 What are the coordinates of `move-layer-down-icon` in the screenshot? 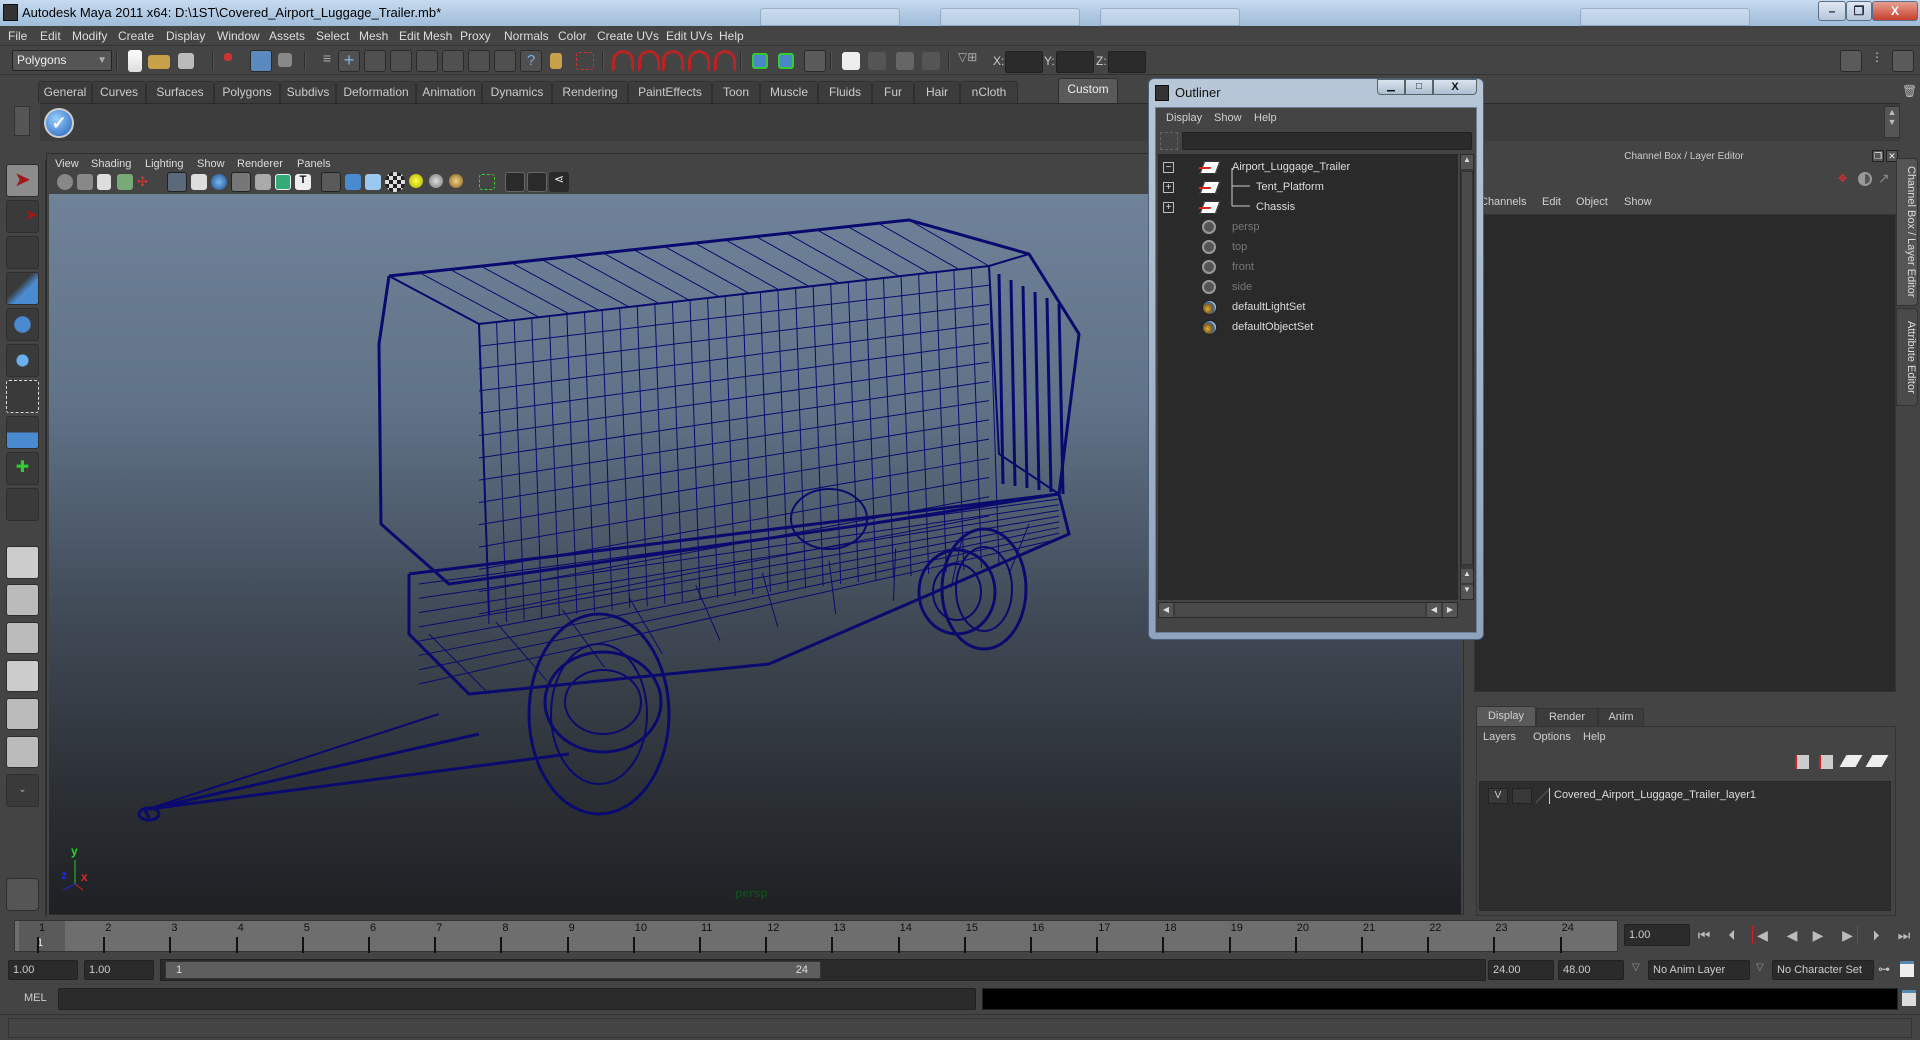 It's located at (1826, 762).